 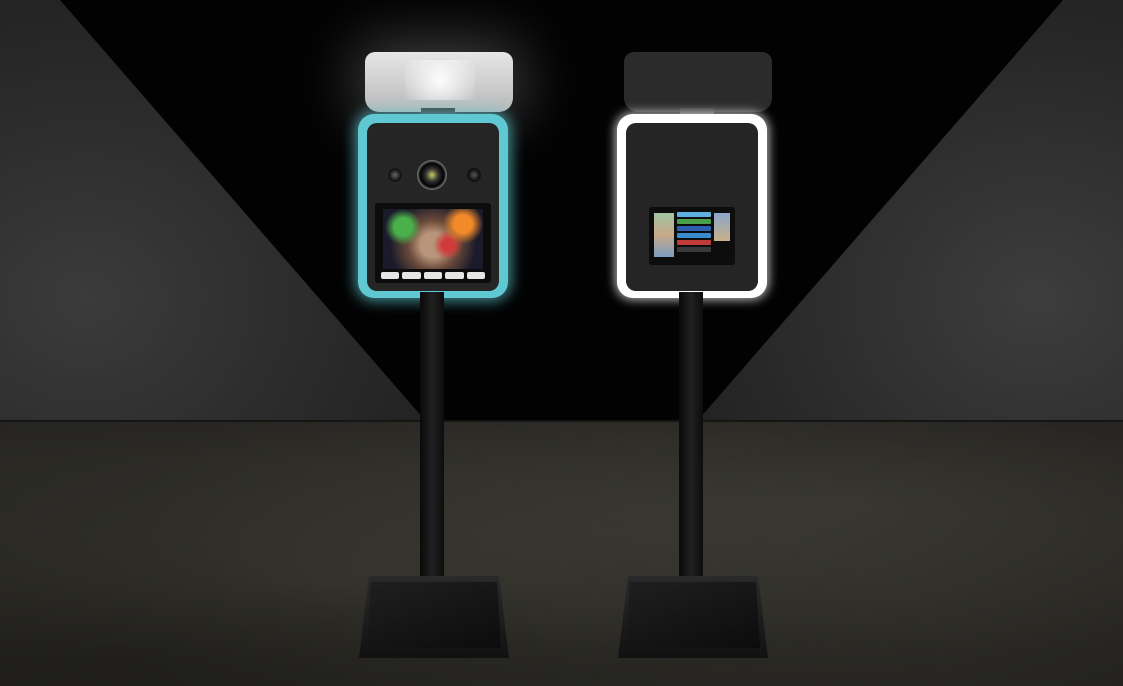 I want to click on camera-lens-icon, so click(x=432, y=175).